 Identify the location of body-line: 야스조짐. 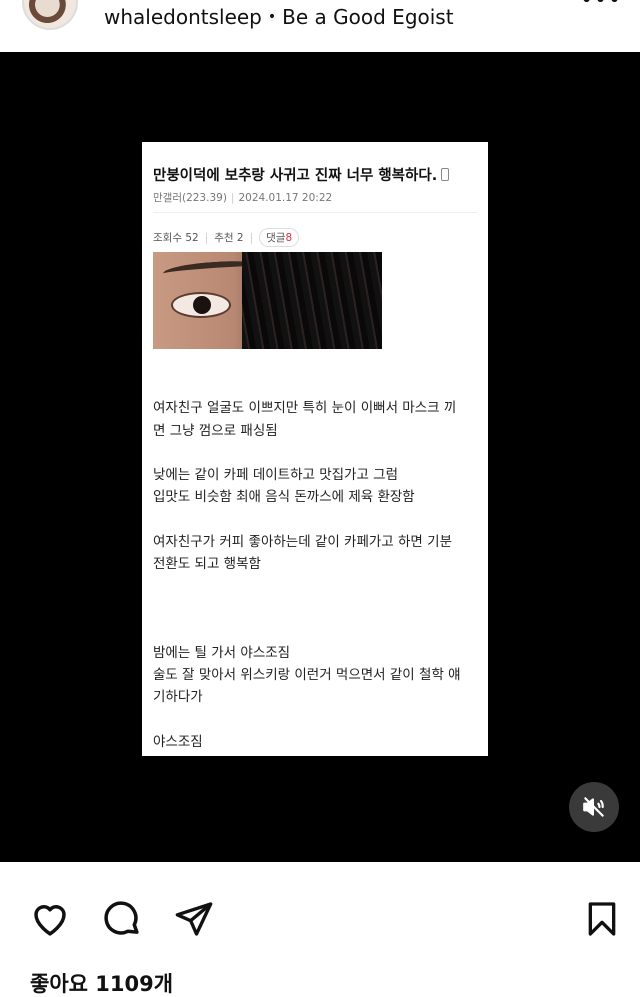
(178, 742).